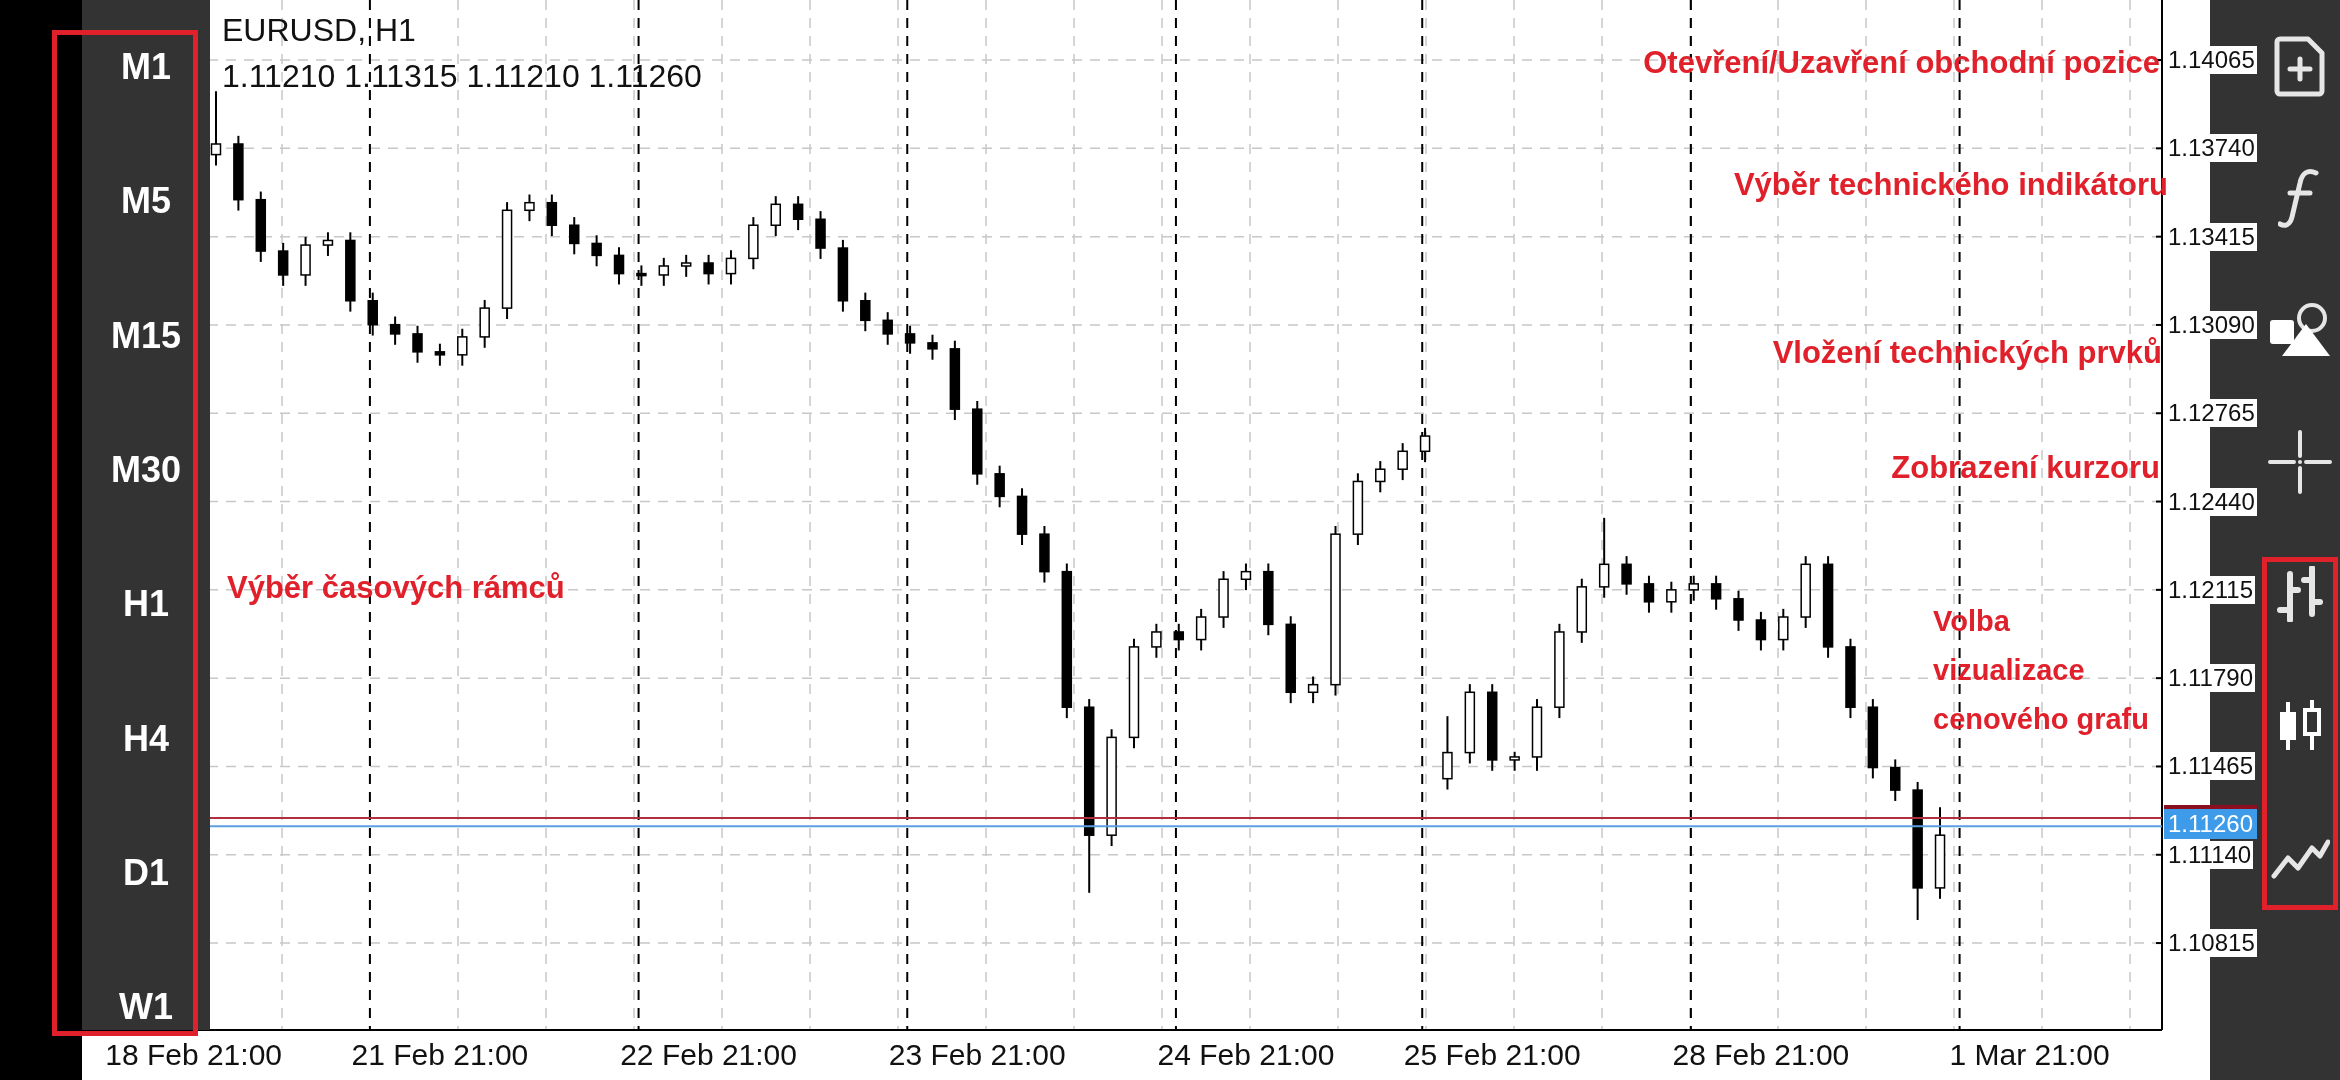 The image size is (2340, 1080). What do you see at coordinates (146, 335) in the screenshot?
I see `timeframe-button: M15` at bounding box center [146, 335].